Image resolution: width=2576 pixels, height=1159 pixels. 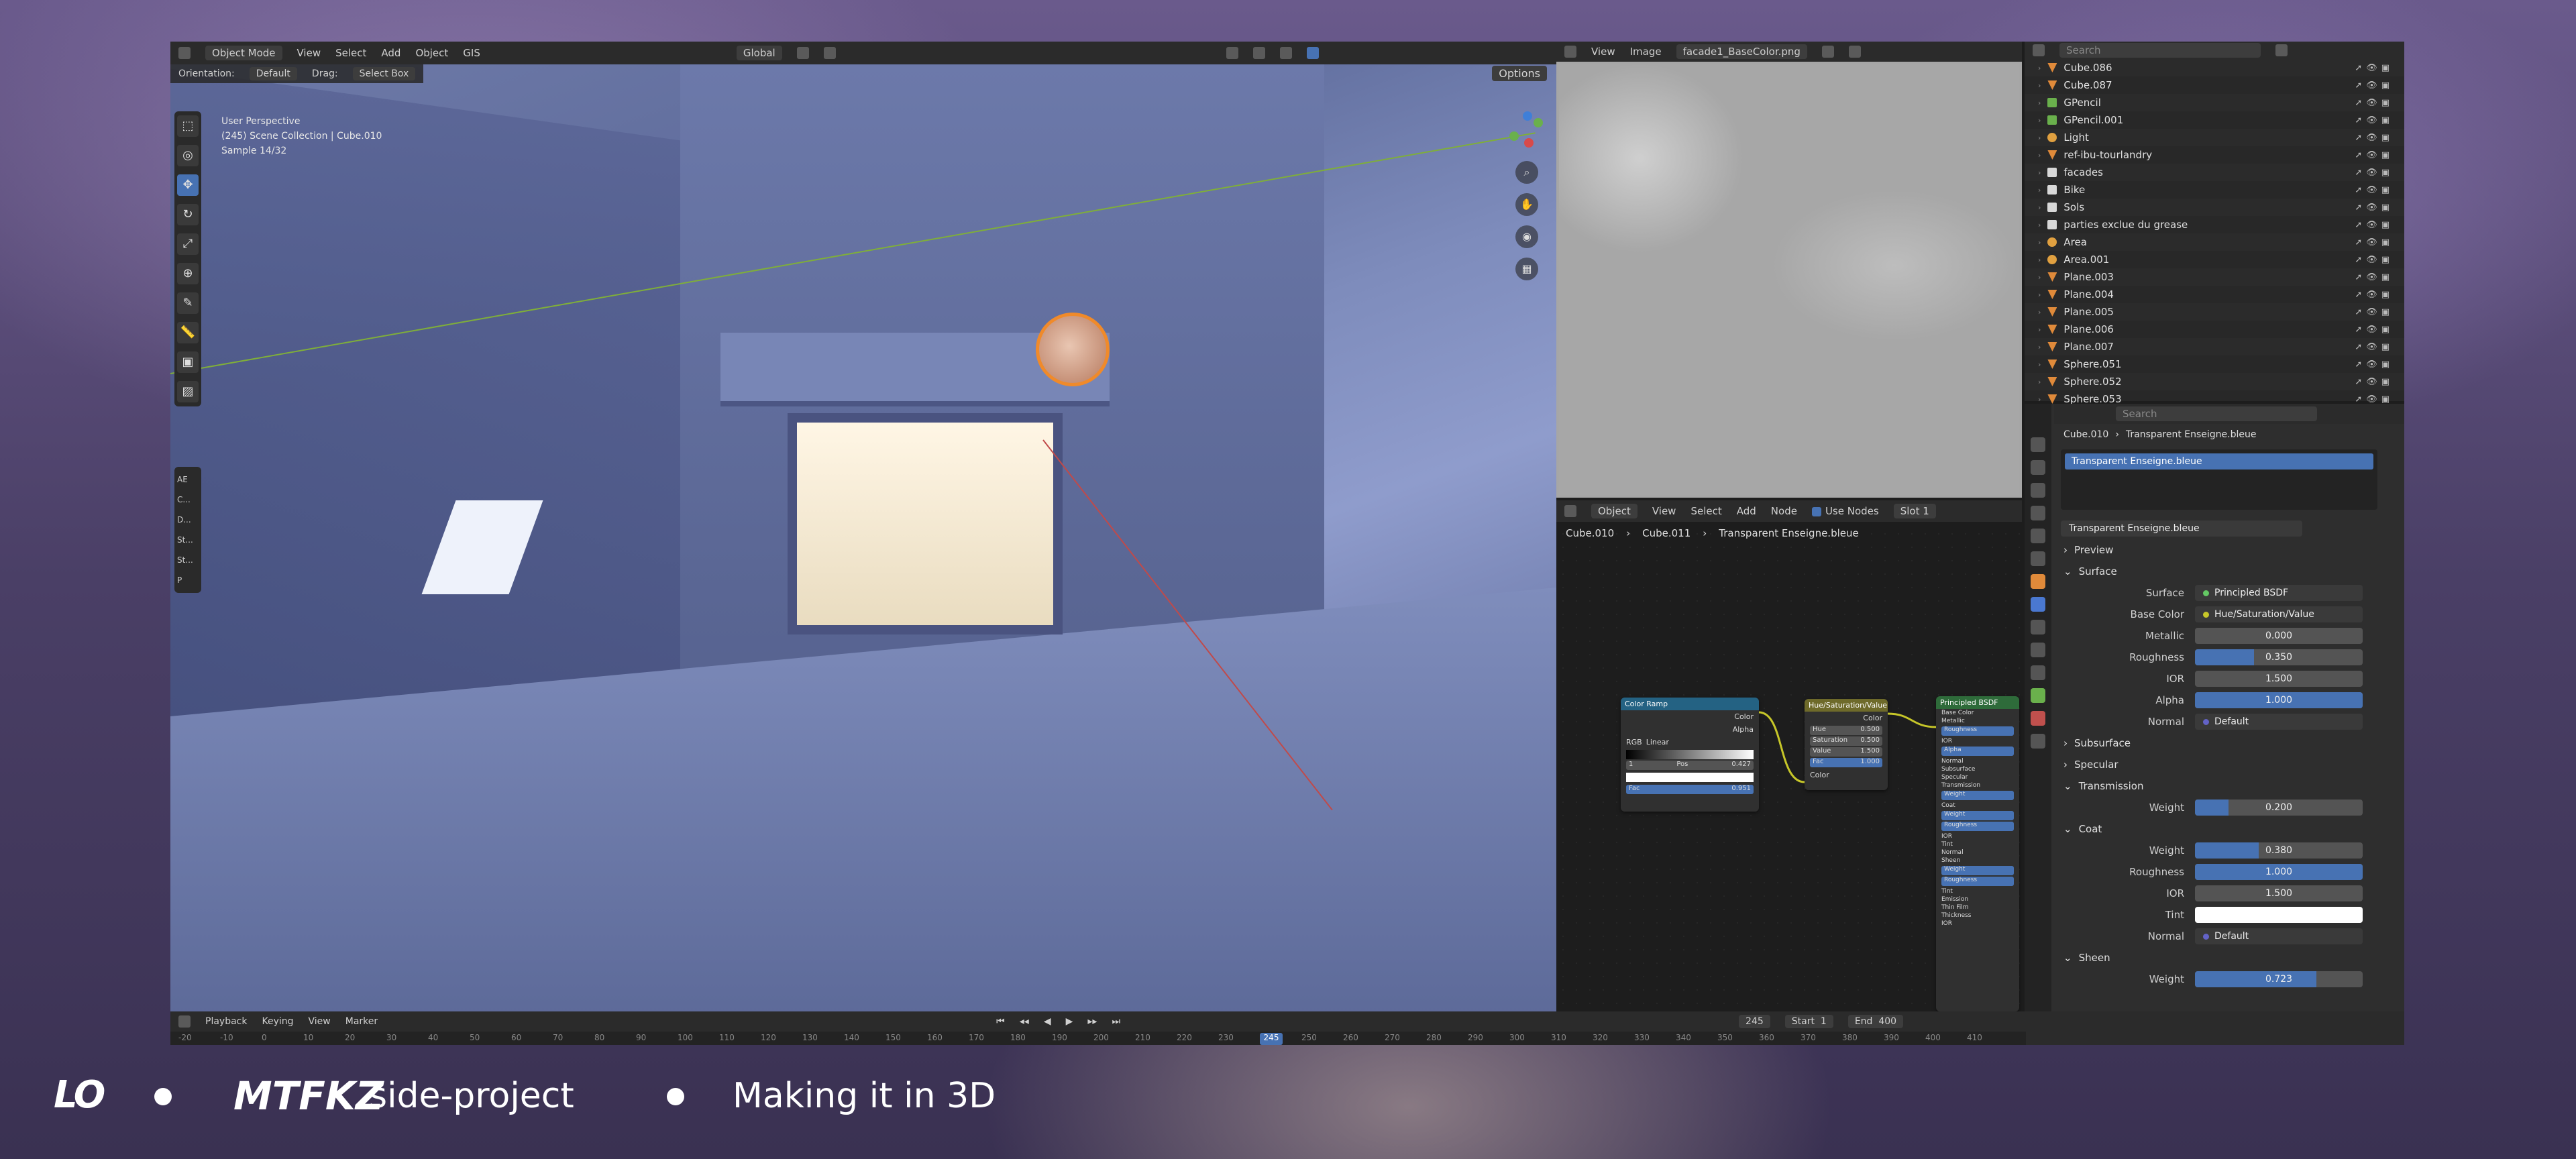 I want to click on output-tab-icon, so click(x=2038, y=490).